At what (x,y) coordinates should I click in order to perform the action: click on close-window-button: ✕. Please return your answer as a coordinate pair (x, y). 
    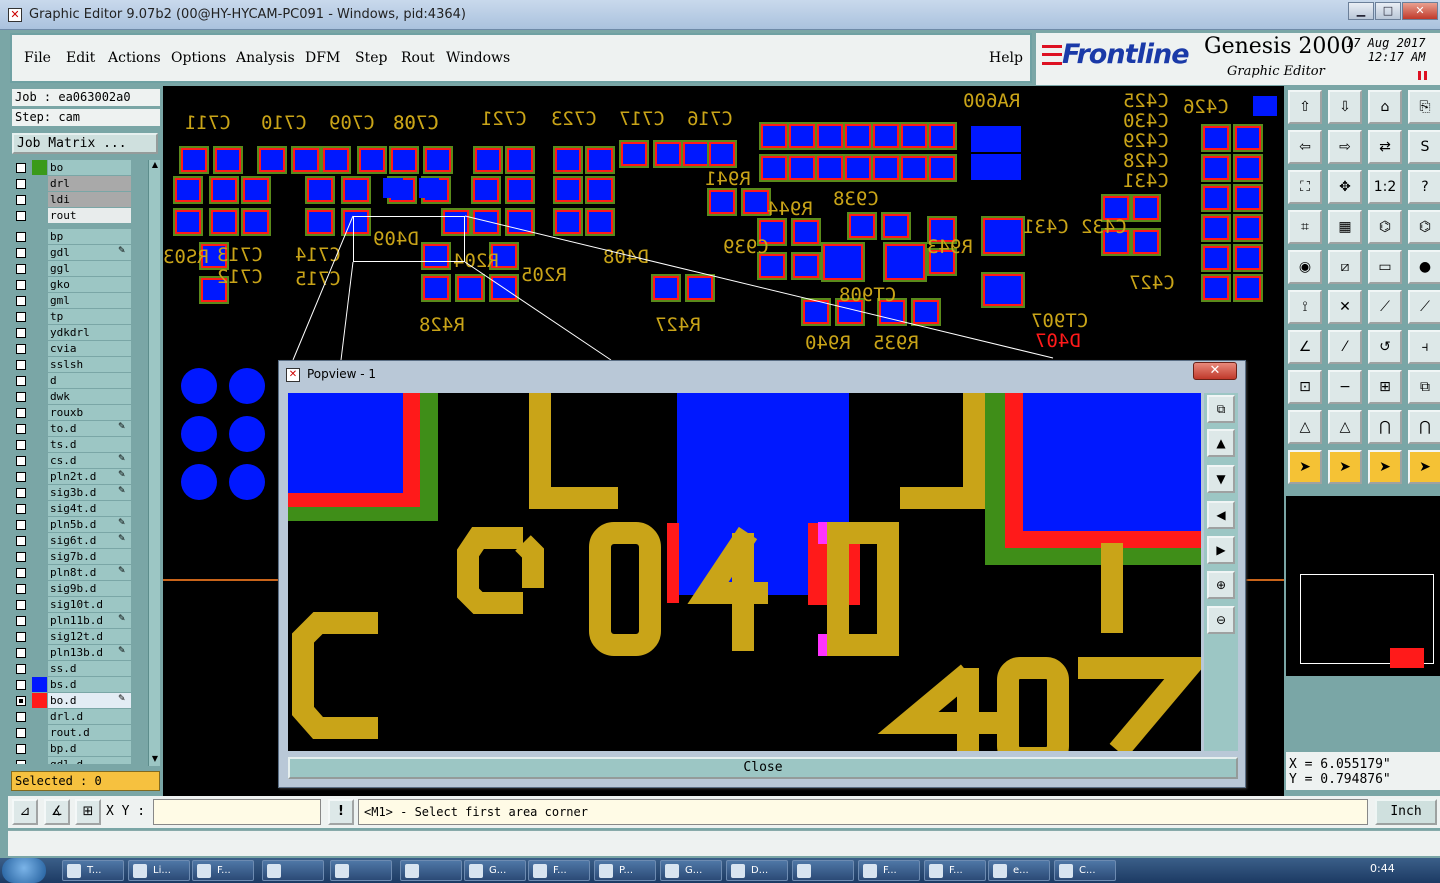
    Looking at the image, I should click on (1420, 11).